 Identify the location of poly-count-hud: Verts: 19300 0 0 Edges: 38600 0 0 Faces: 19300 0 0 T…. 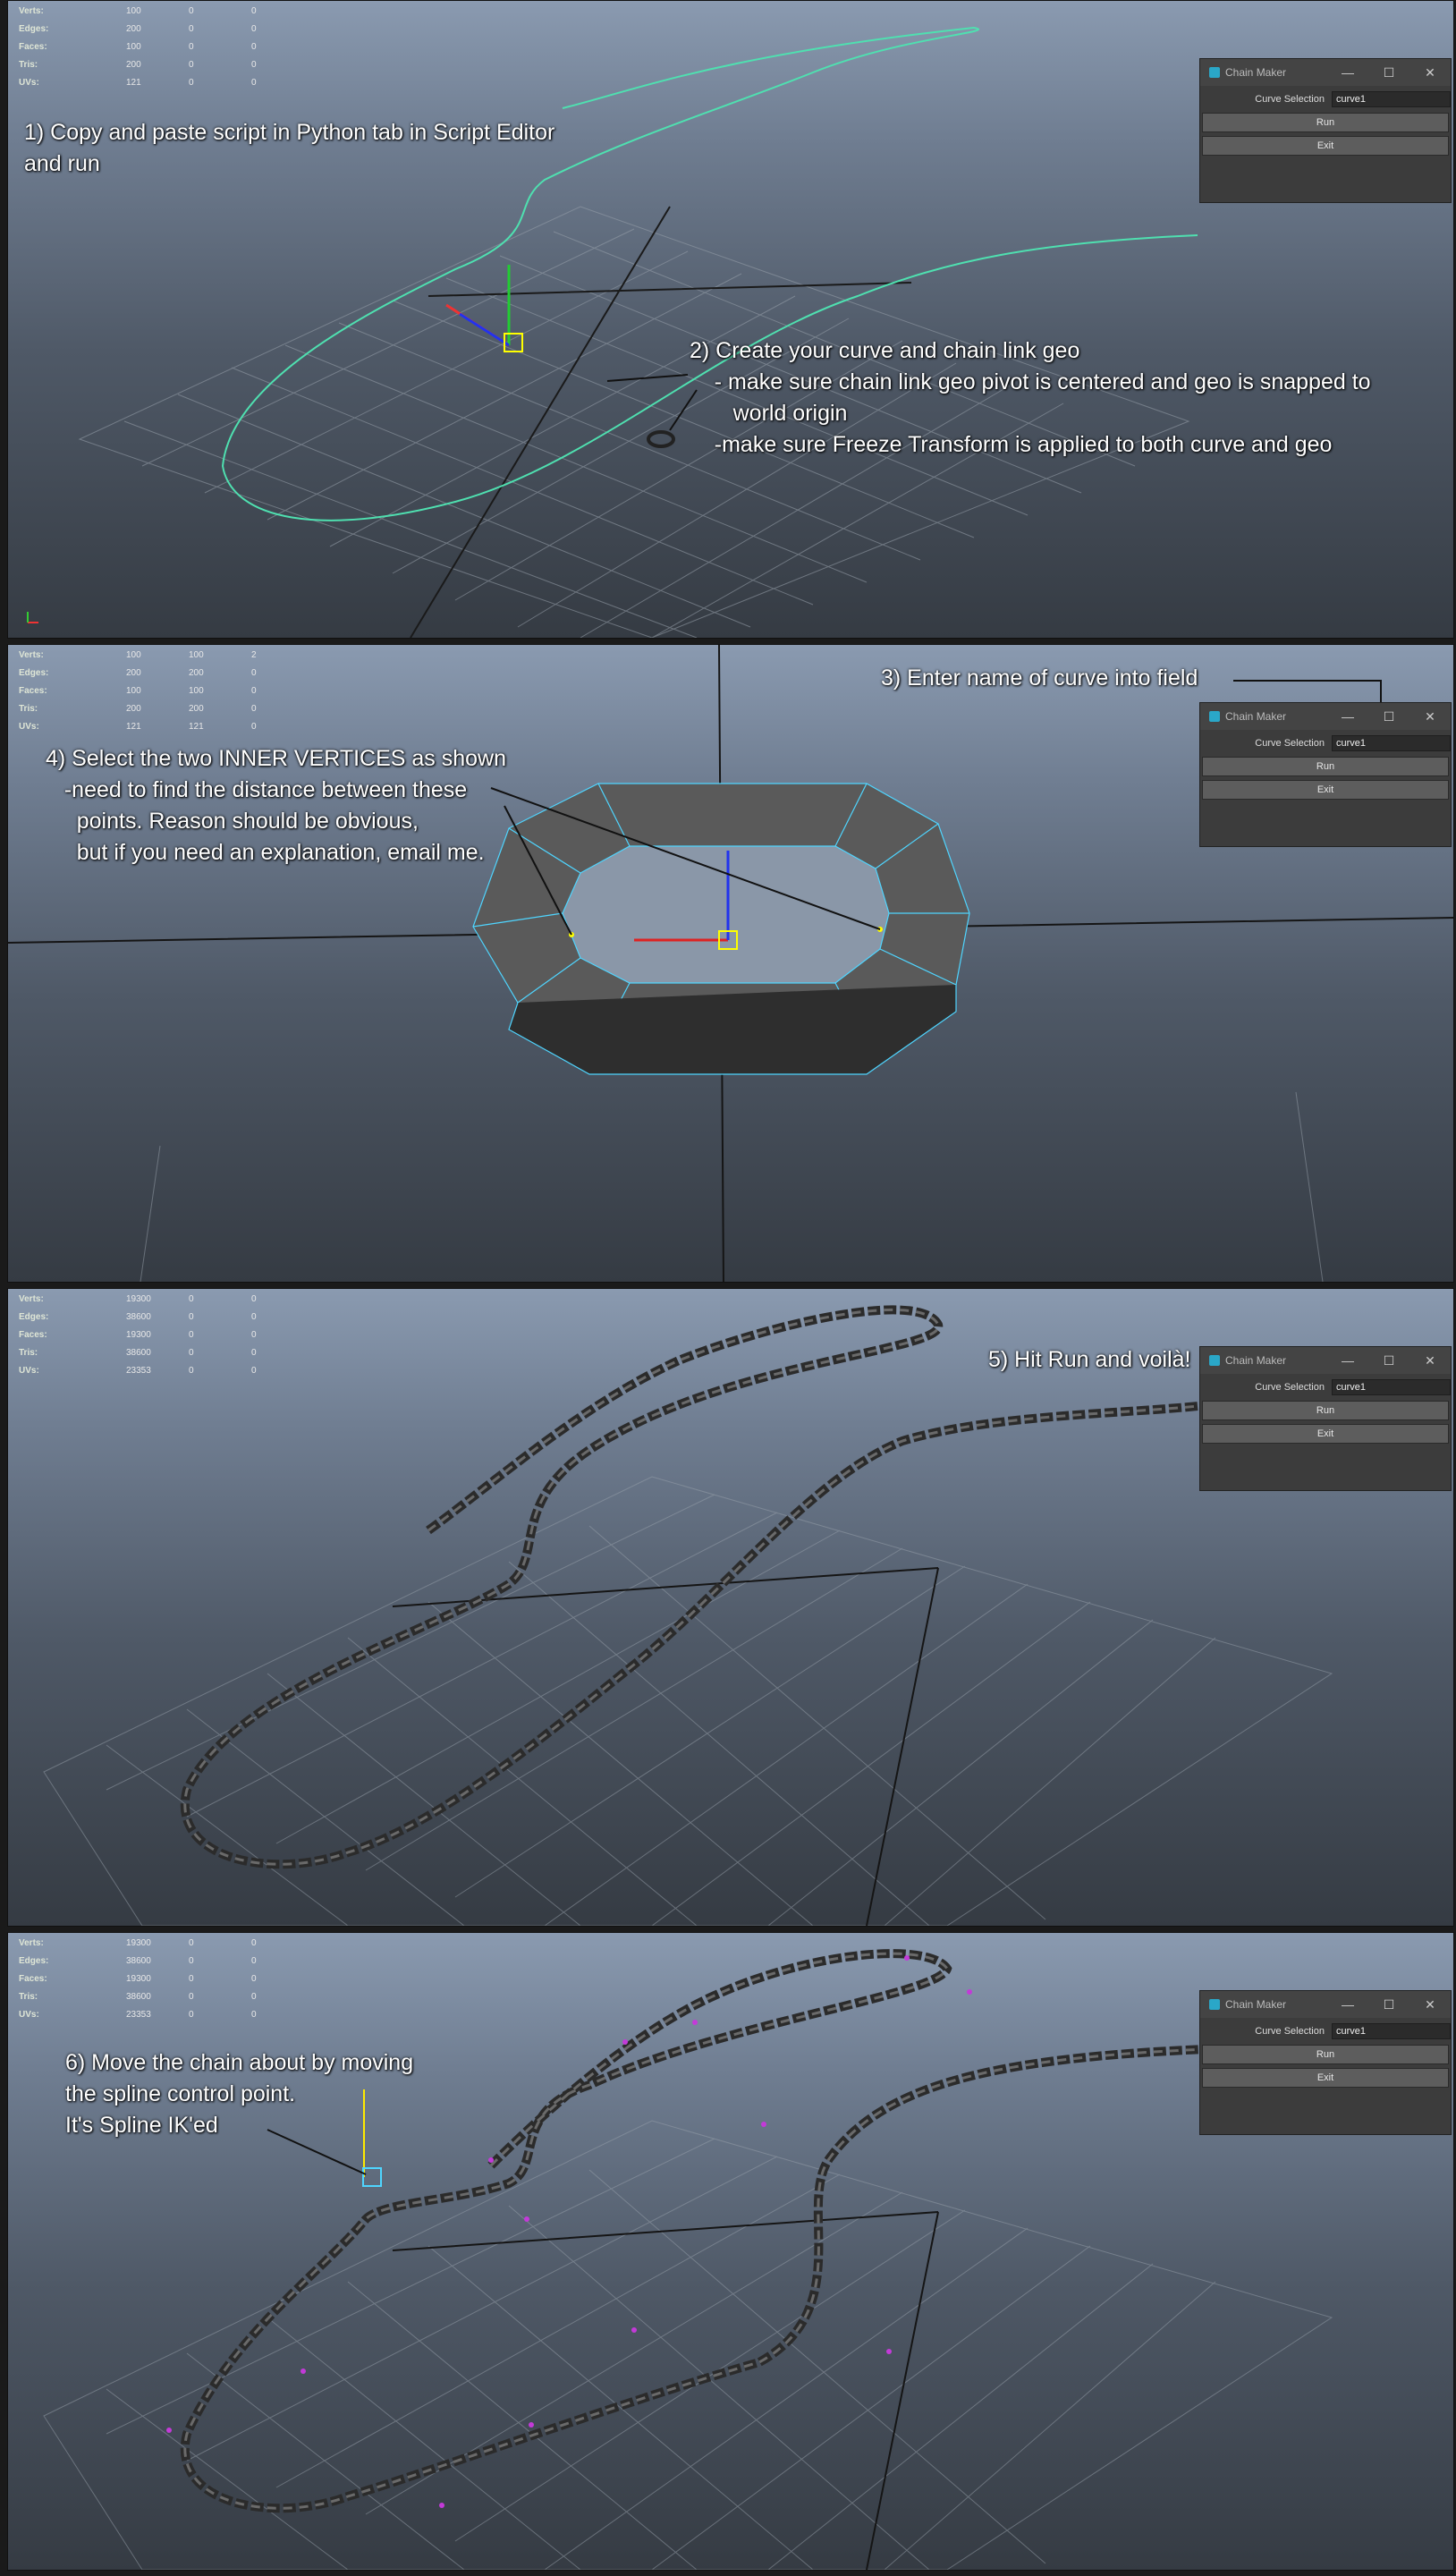
(166, 1979).